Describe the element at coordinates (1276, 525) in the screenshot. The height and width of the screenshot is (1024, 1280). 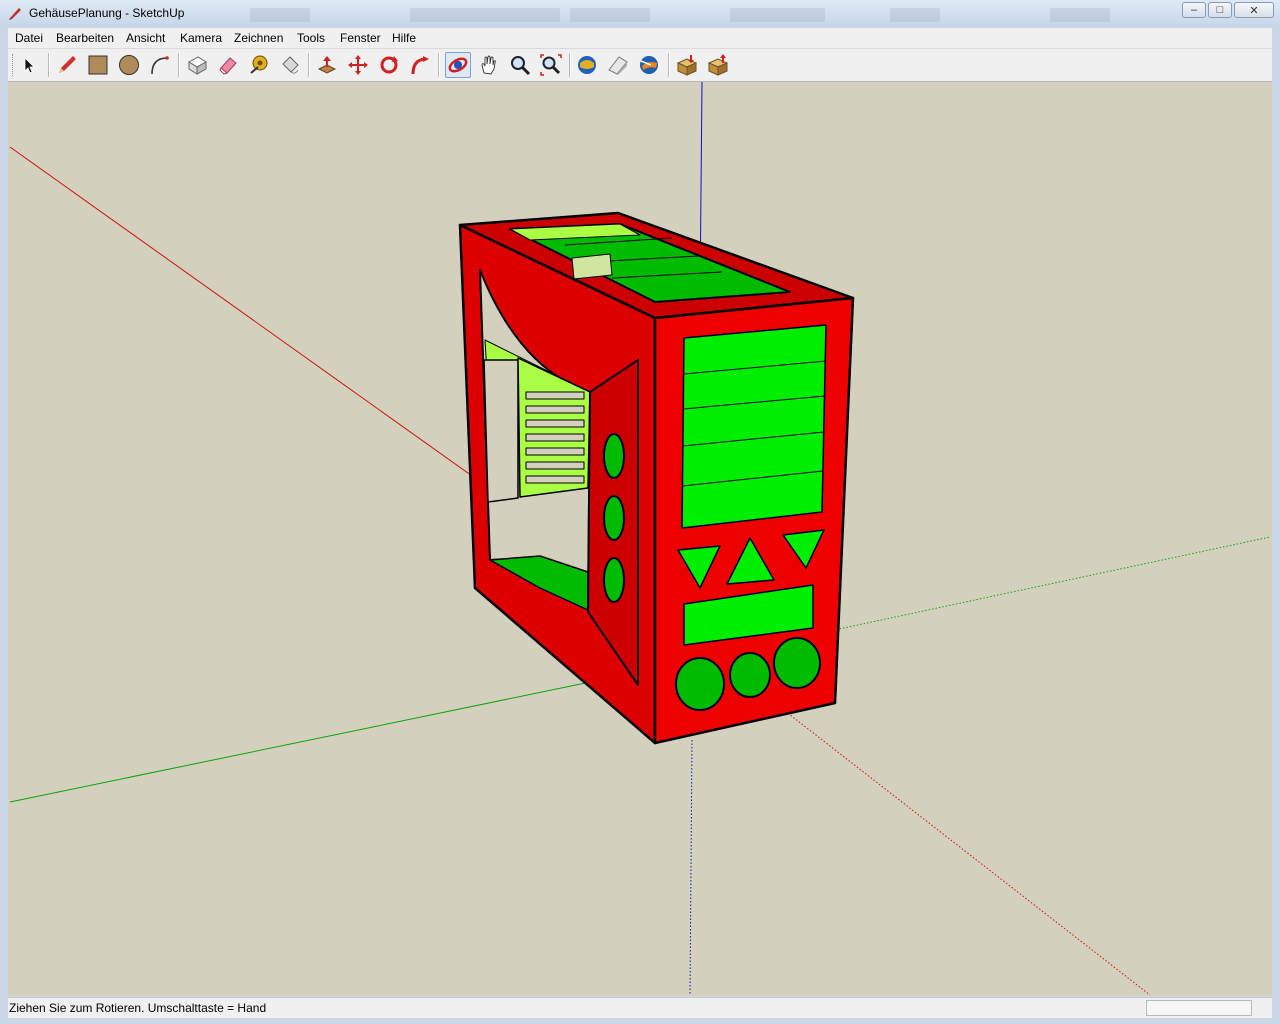
I see `window-frame-right` at that location.